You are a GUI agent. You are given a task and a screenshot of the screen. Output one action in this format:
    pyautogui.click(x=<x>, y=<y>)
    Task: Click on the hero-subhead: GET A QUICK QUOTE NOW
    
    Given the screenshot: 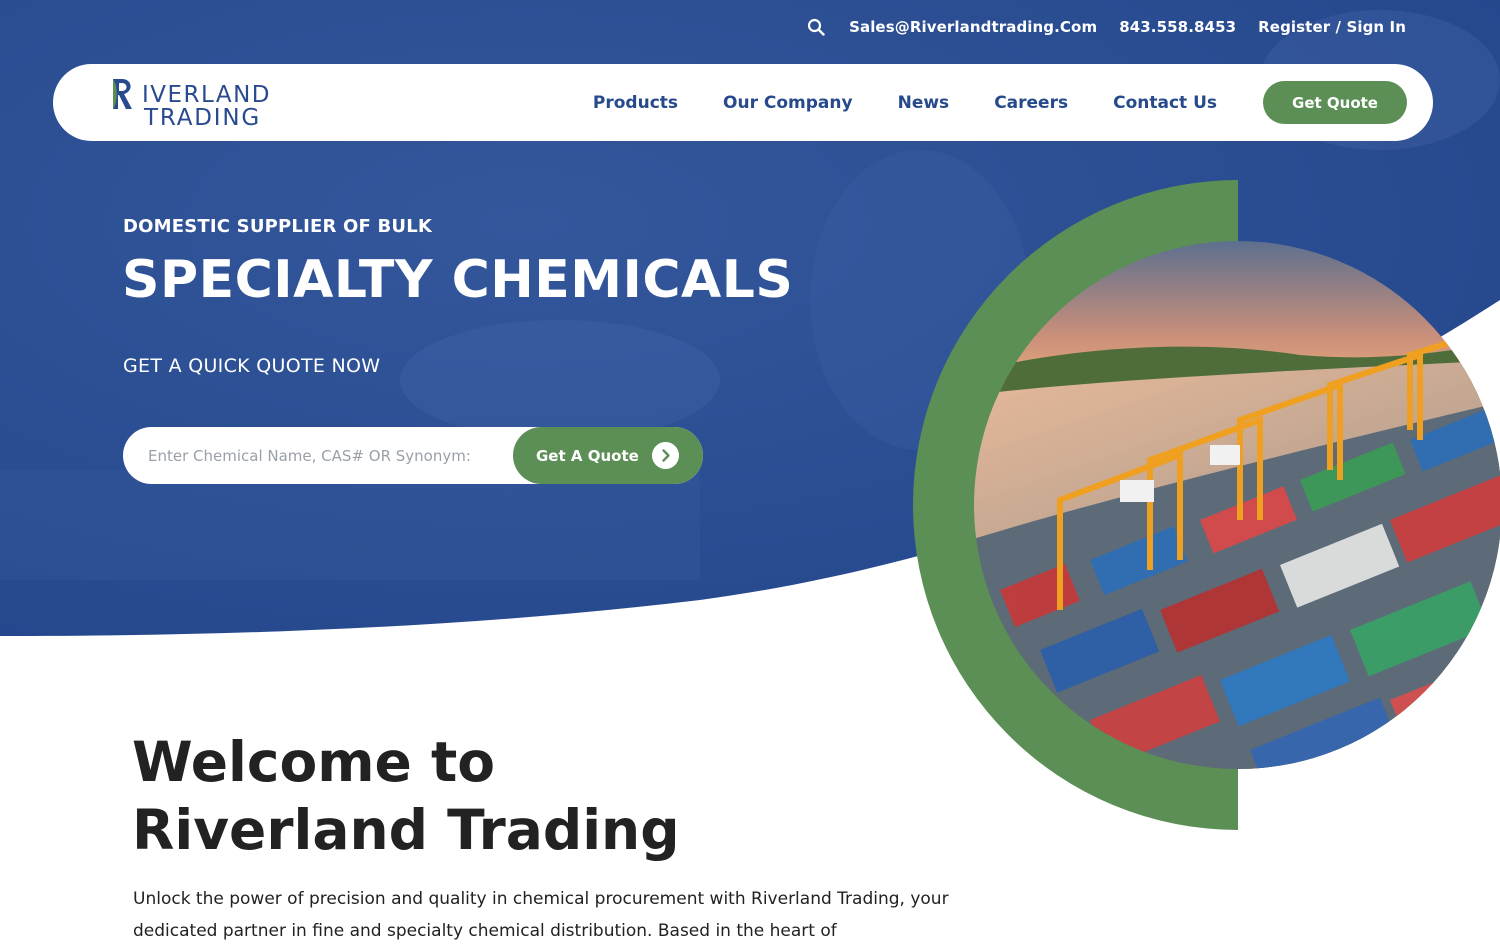 What is the action you would take?
    pyautogui.click(x=252, y=366)
    